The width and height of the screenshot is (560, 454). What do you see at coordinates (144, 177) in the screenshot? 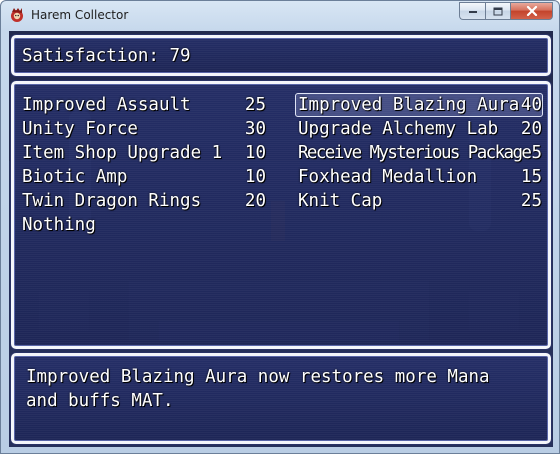
I see `list-item: Biotic Amp 10` at bounding box center [144, 177].